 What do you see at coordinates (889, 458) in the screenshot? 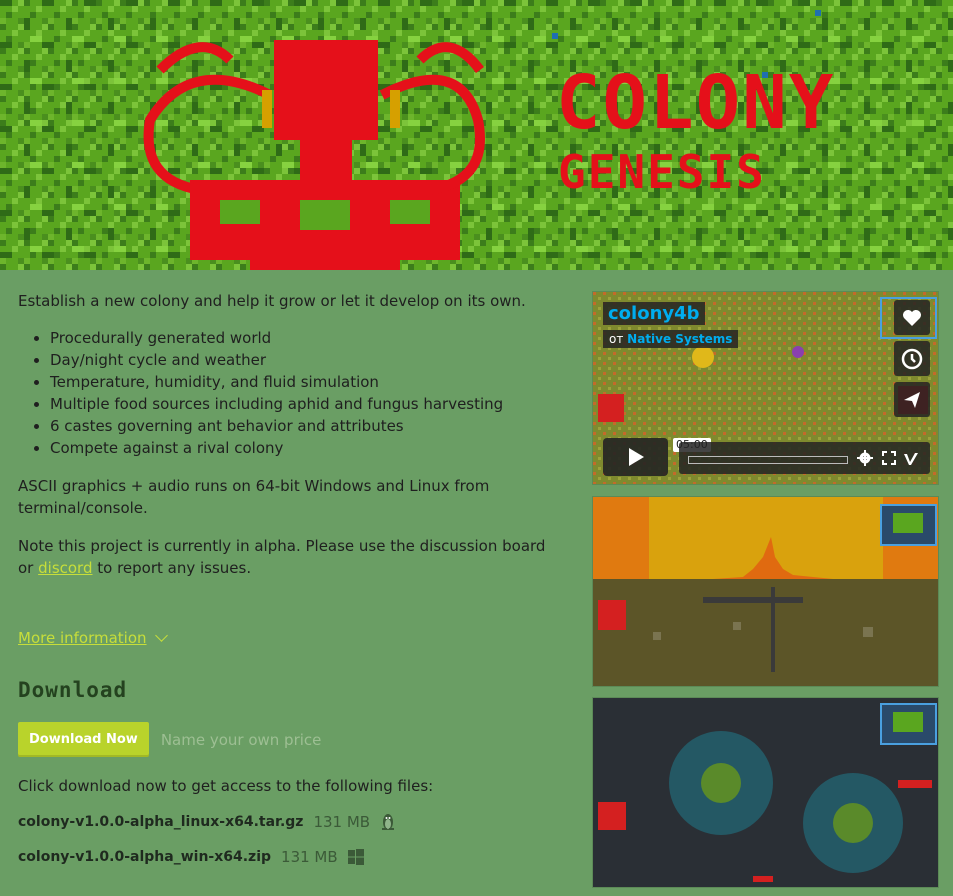
I see `fullscreen-icon` at bounding box center [889, 458].